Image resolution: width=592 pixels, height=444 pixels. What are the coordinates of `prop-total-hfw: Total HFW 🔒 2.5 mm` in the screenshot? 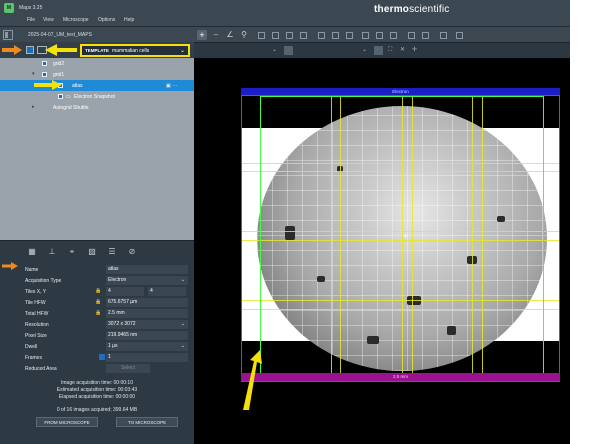 It's located at (97, 313).